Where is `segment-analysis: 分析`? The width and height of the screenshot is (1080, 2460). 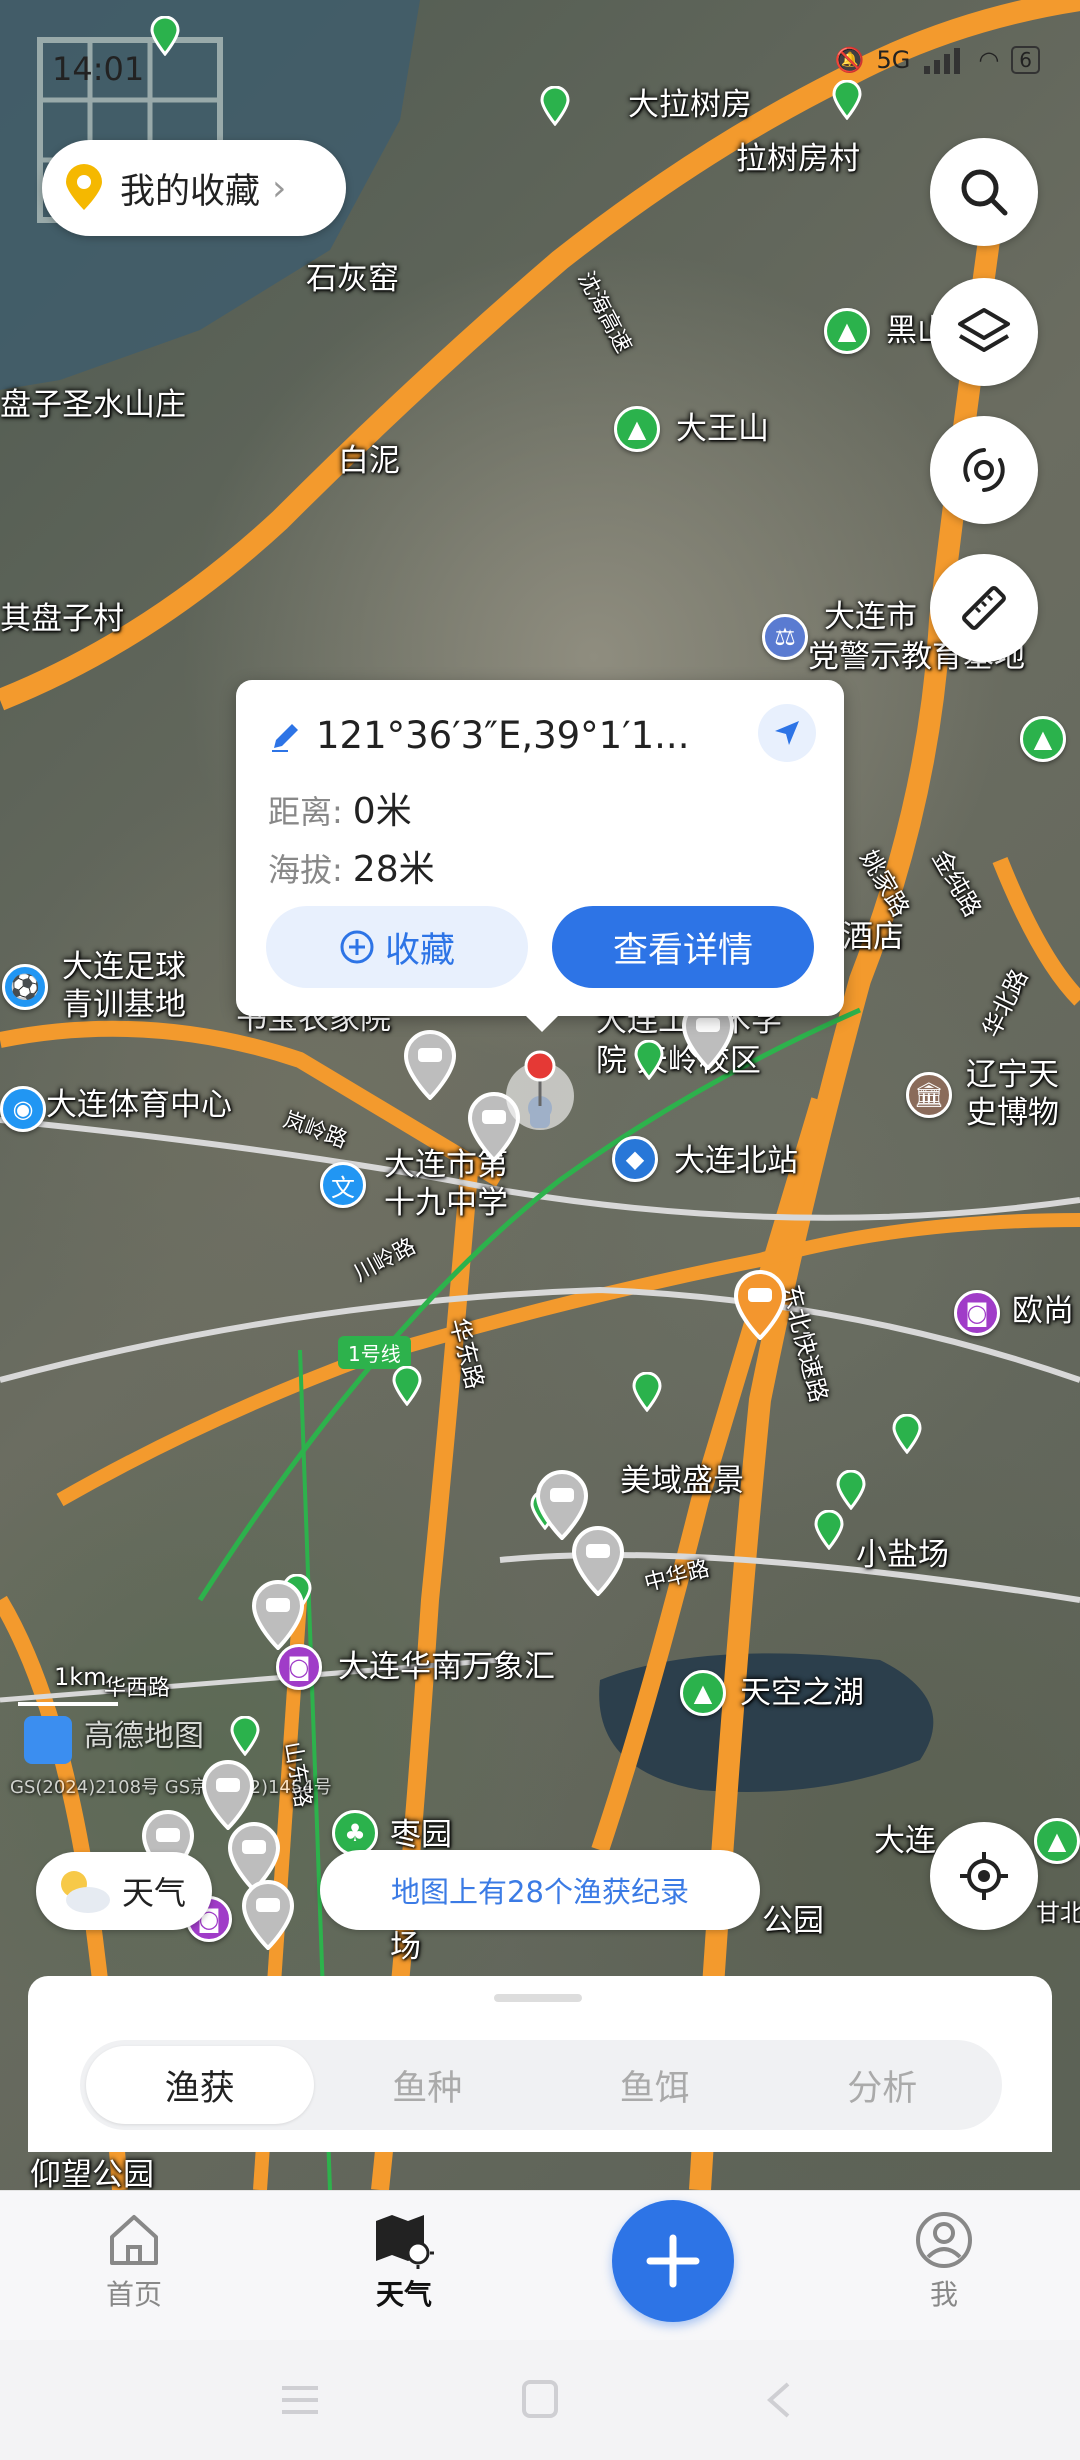 segment-analysis: 分析 is located at coordinates (883, 2085).